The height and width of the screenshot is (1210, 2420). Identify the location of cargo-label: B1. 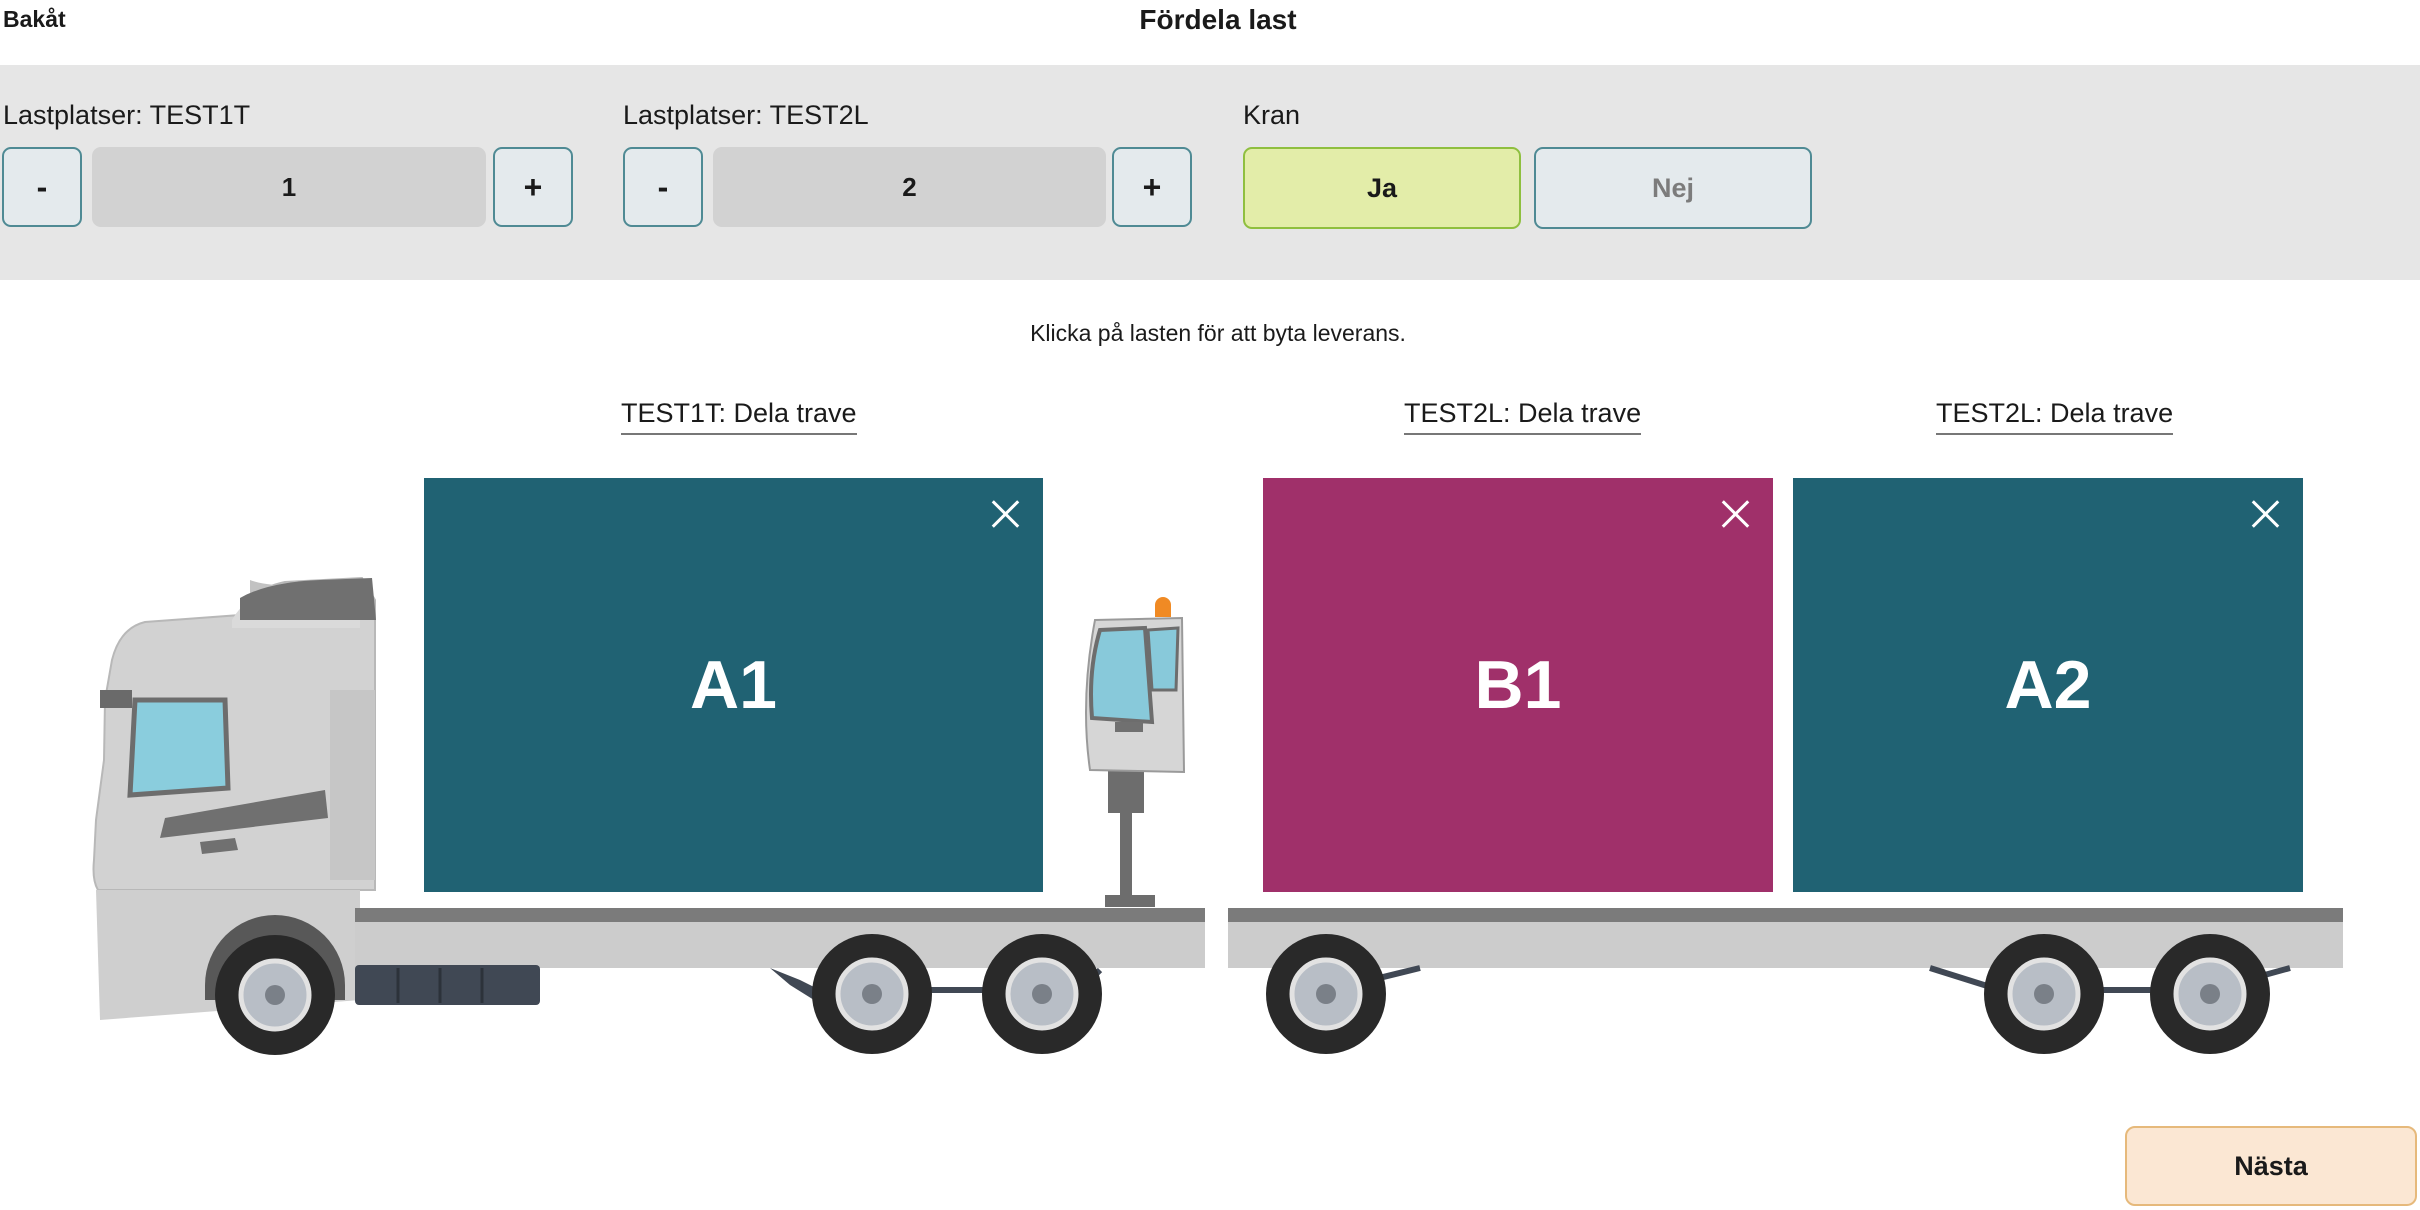
(1518, 685).